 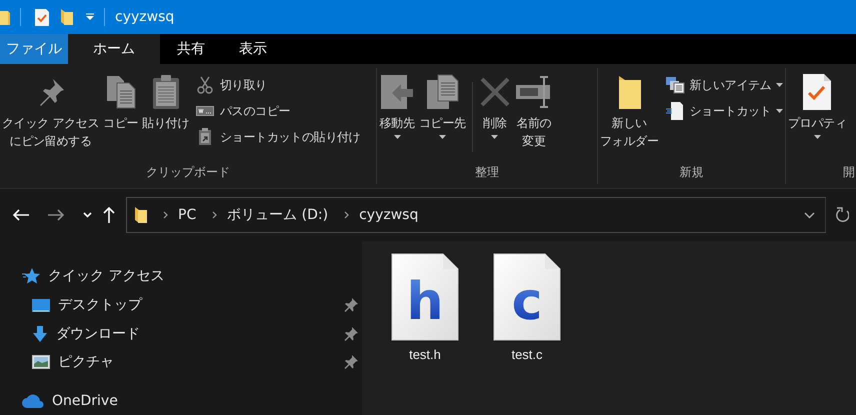 What do you see at coordinates (181, 305) in the screenshot?
I see `navigation-item: デスクトップ` at bounding box center [181, 305].